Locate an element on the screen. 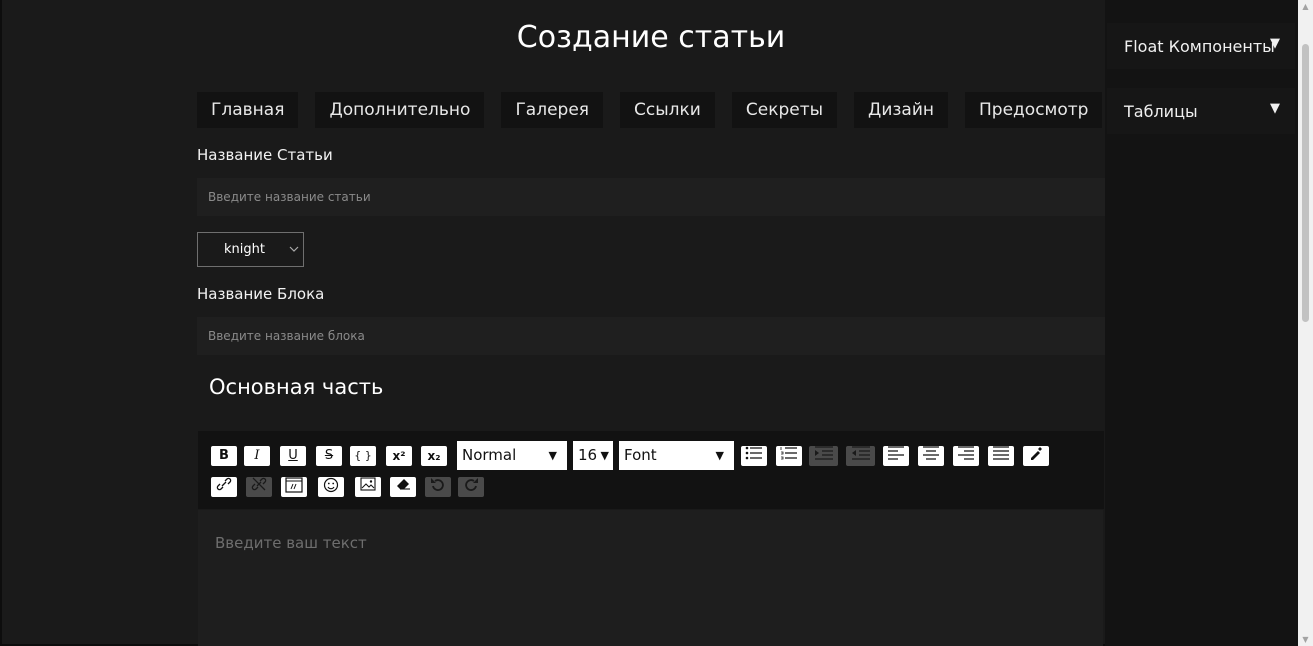  subscript-icon: x₂ is located at coordinates (434, 456).